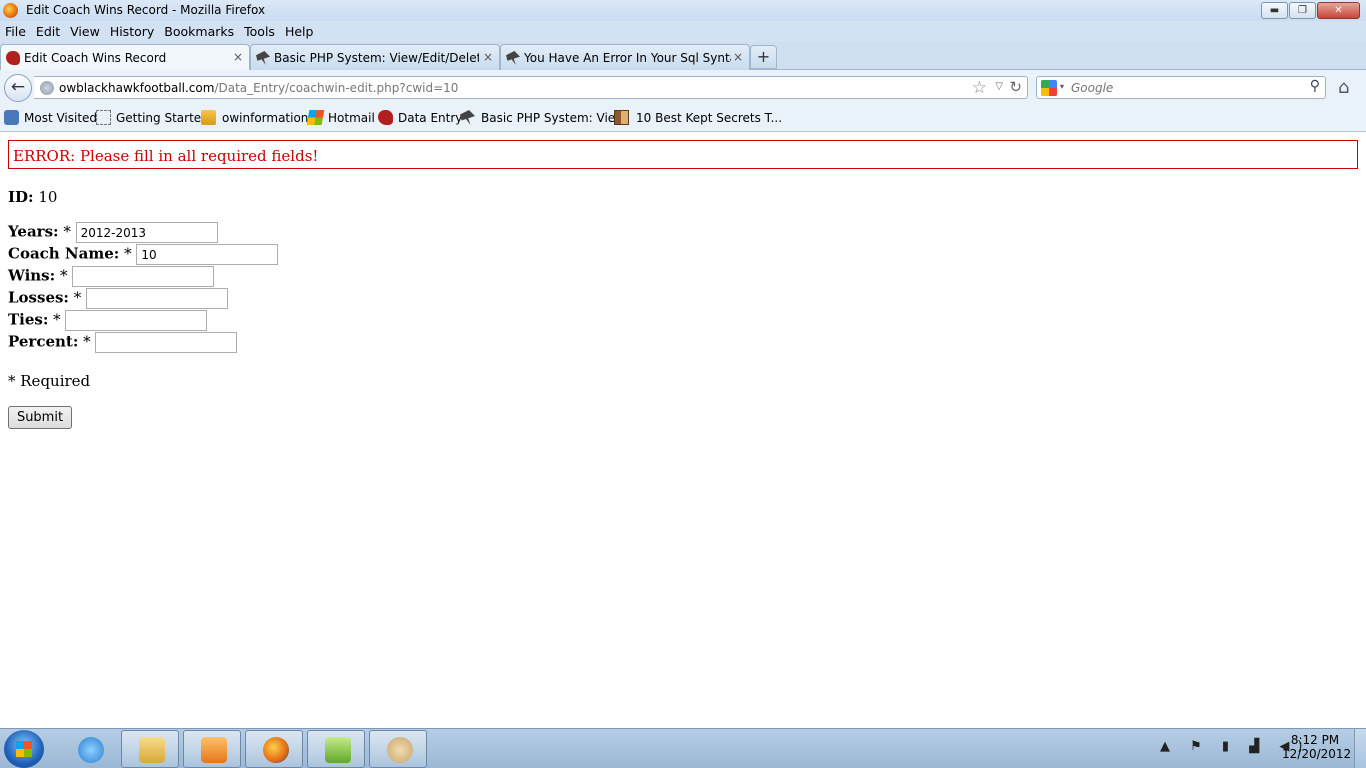  What do you see at coordinates (979, 88) in the screenshot?
I see `bookmark-star-icon: ☆` at bounding box center [979, 88].